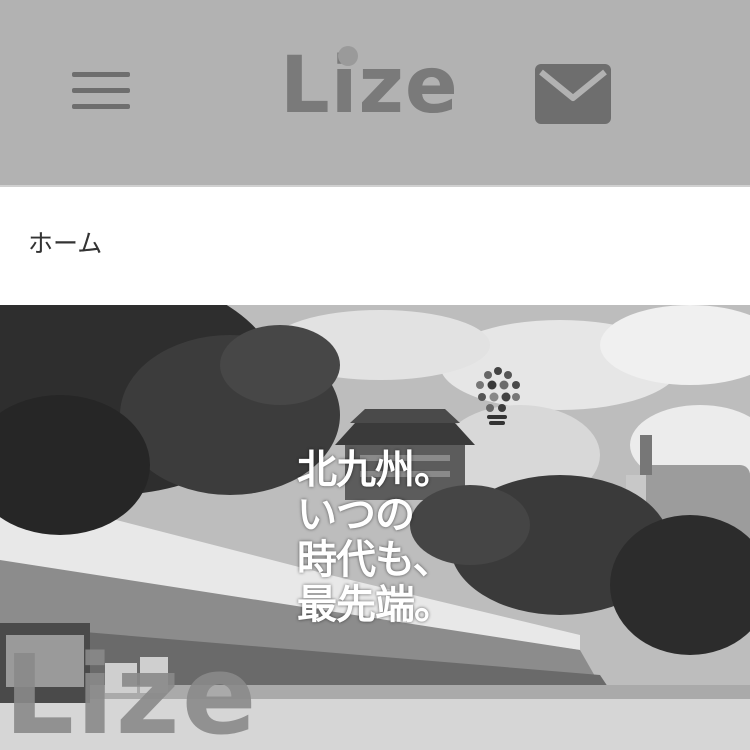  I want to click on breadcrumb-home-link: ホーム, so click(65, 243).